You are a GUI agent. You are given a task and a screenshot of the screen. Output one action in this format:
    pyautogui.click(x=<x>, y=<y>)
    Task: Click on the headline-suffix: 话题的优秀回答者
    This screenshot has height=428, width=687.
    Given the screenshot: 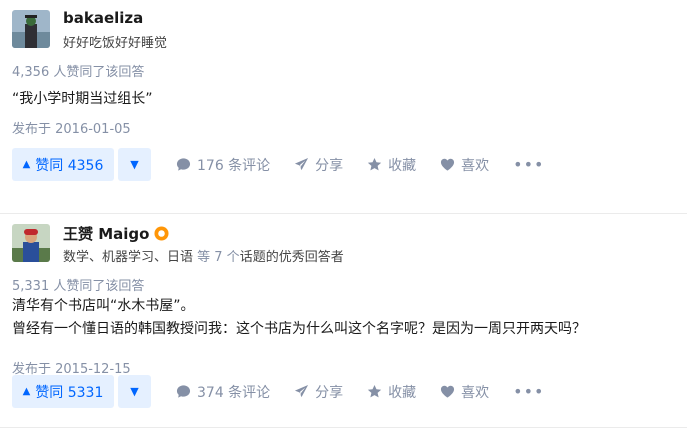 What is the action you would take?
    pyautogui.click(x=291, y=257)
    